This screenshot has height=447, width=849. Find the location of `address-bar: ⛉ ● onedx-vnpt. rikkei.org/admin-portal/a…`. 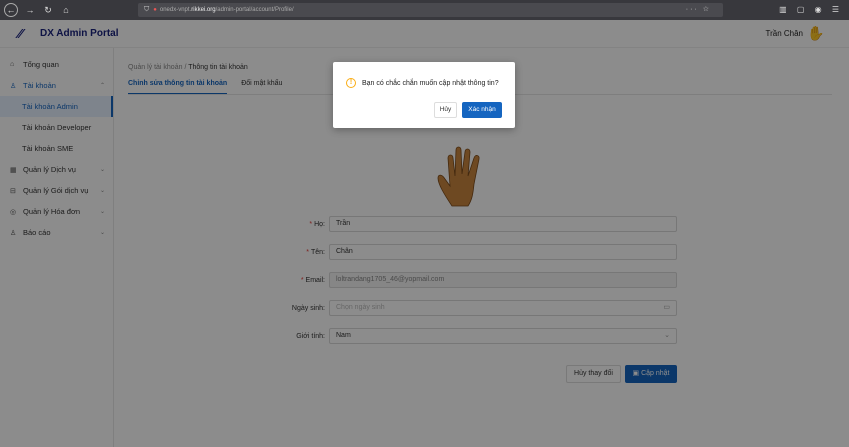

address-bar: ⛉ ● onedx-vnpt. rikkei.org/admin-portal/a… is located at coordinates (430, 10).